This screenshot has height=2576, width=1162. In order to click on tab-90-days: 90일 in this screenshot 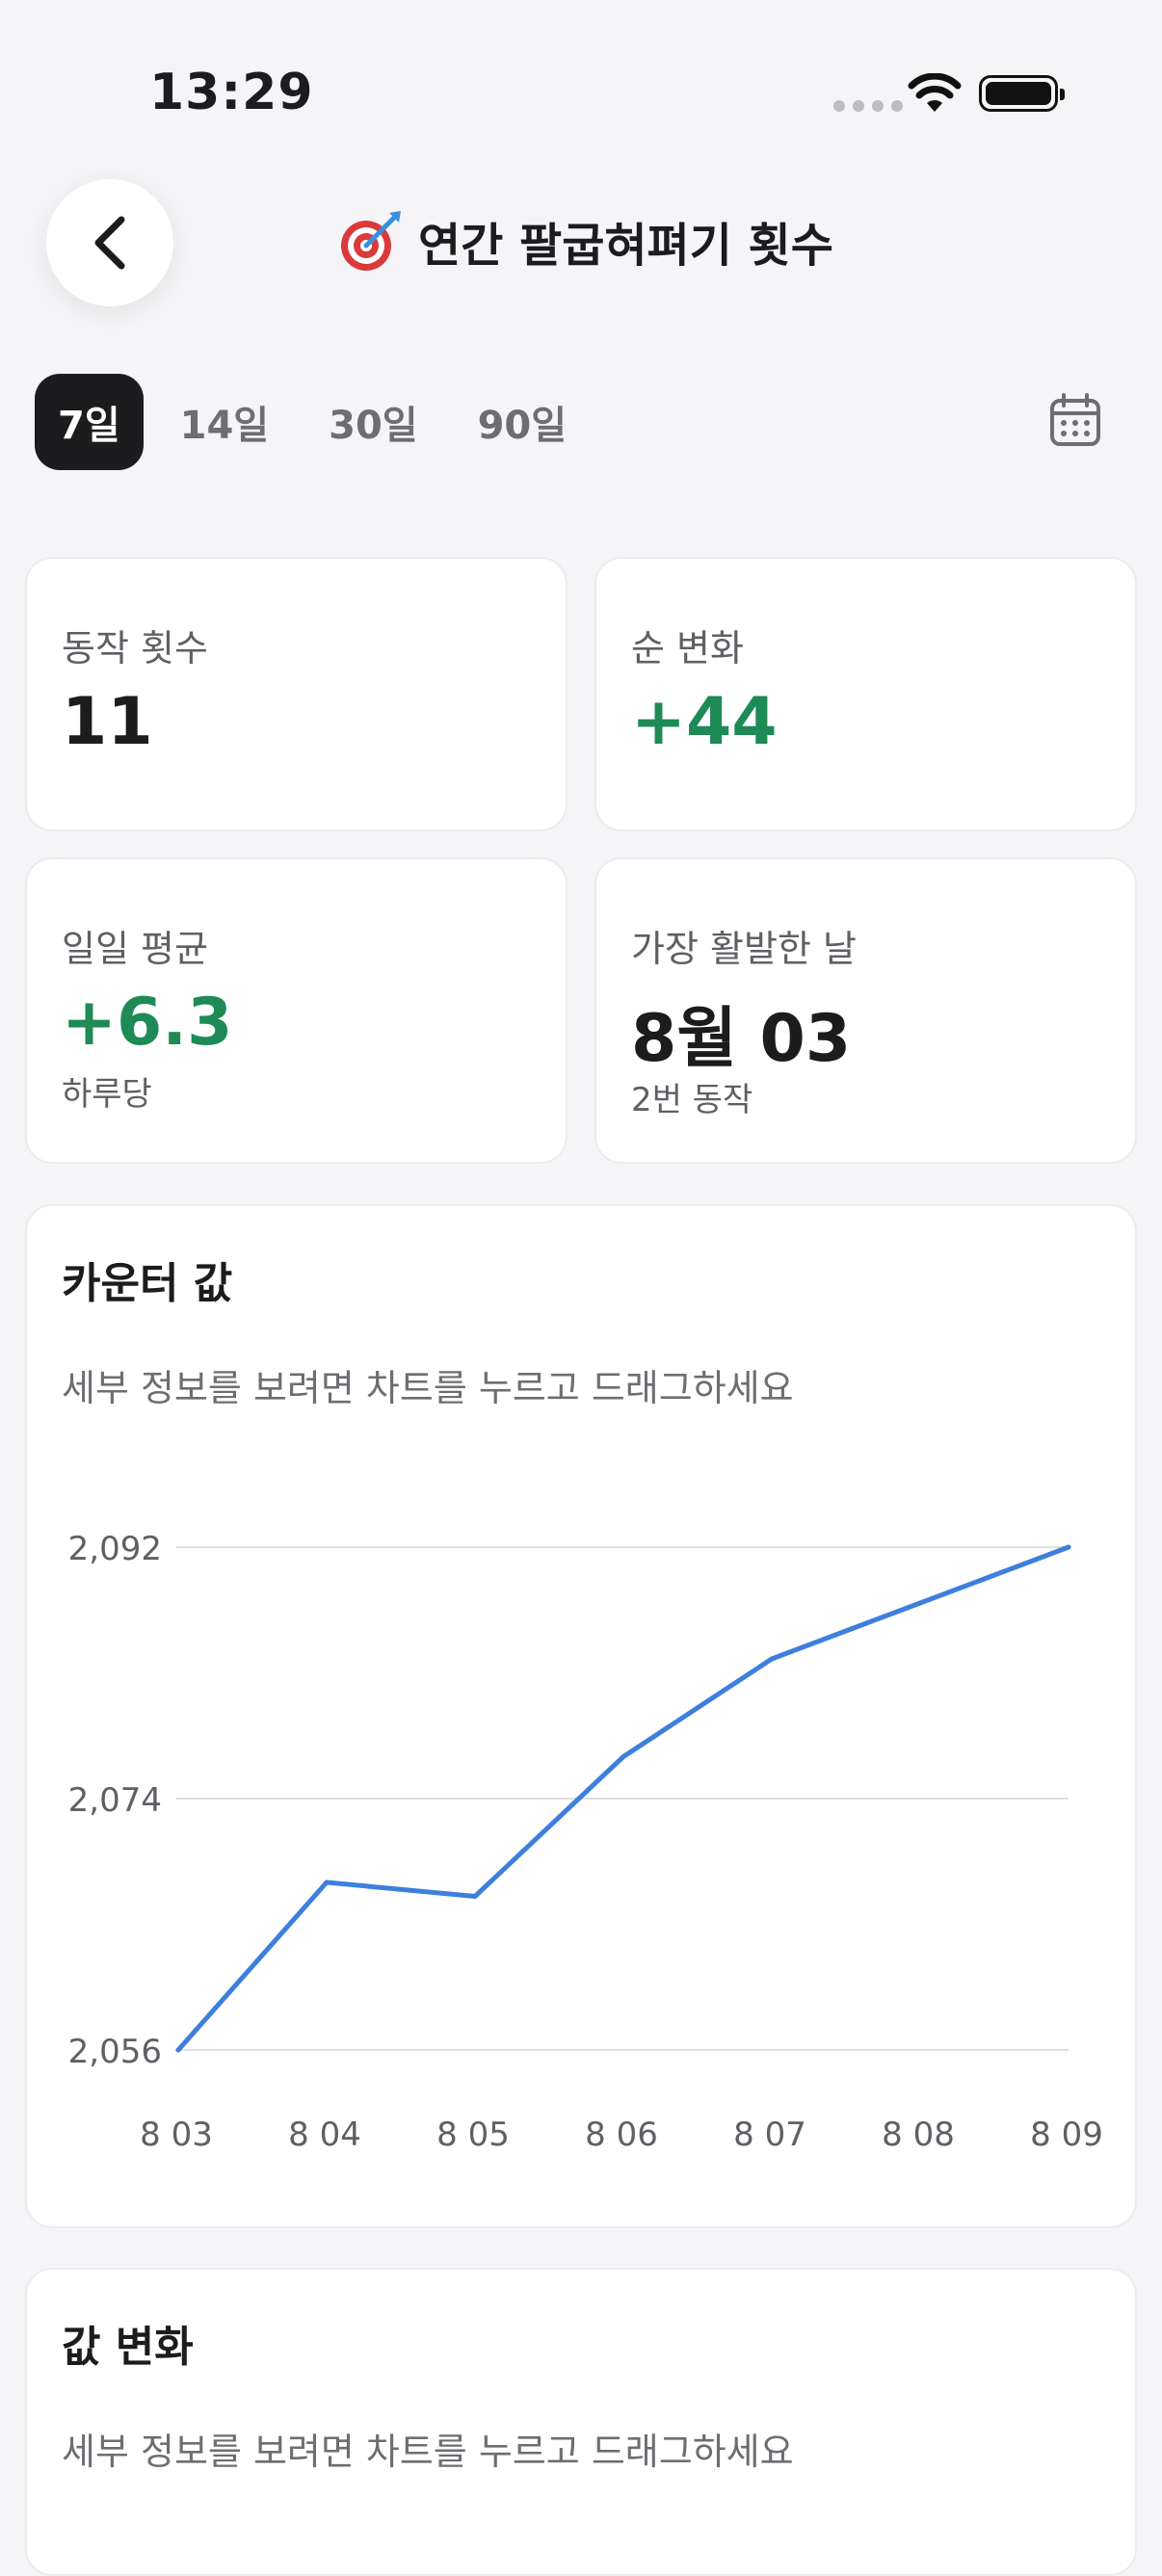, I will do `click(522, 422)`.